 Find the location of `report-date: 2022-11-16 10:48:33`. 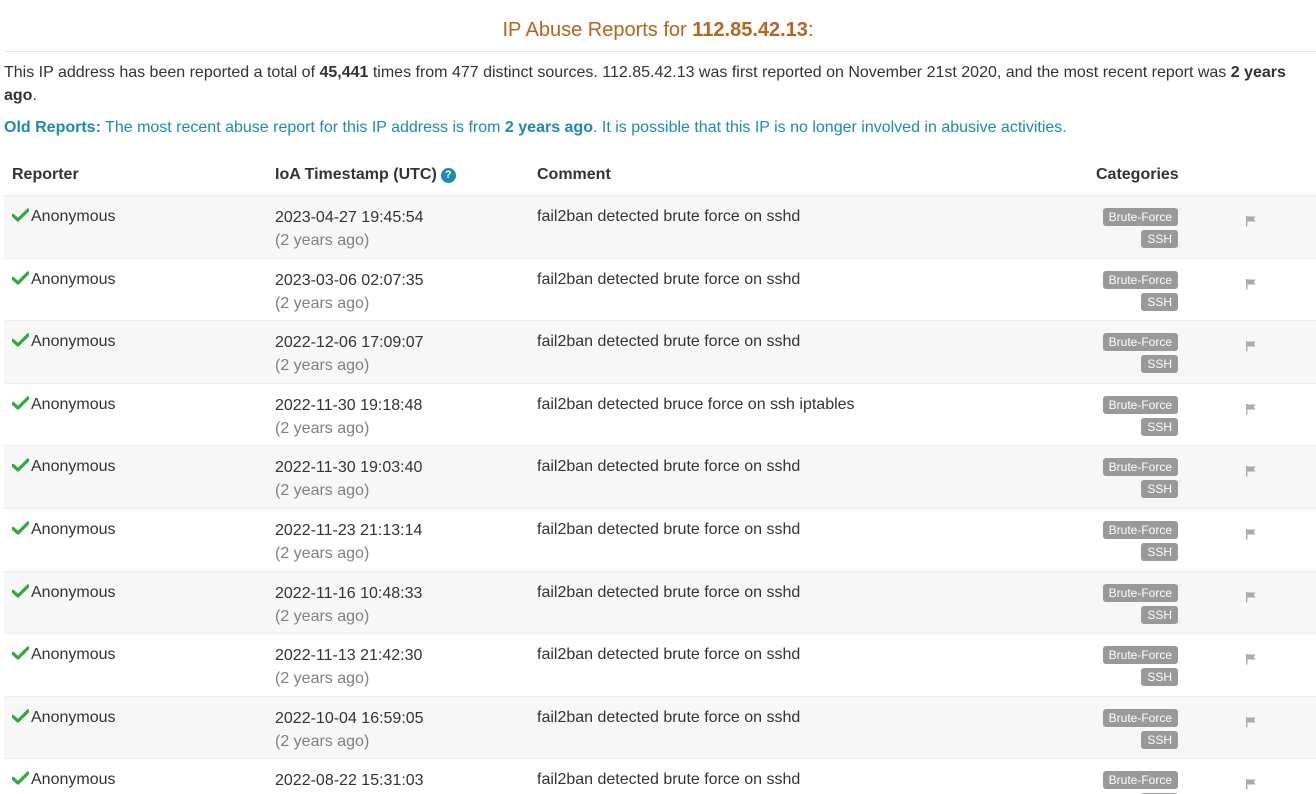

report-date: 2022-11-16 10:48:33 is located at coordinates (349, 593).